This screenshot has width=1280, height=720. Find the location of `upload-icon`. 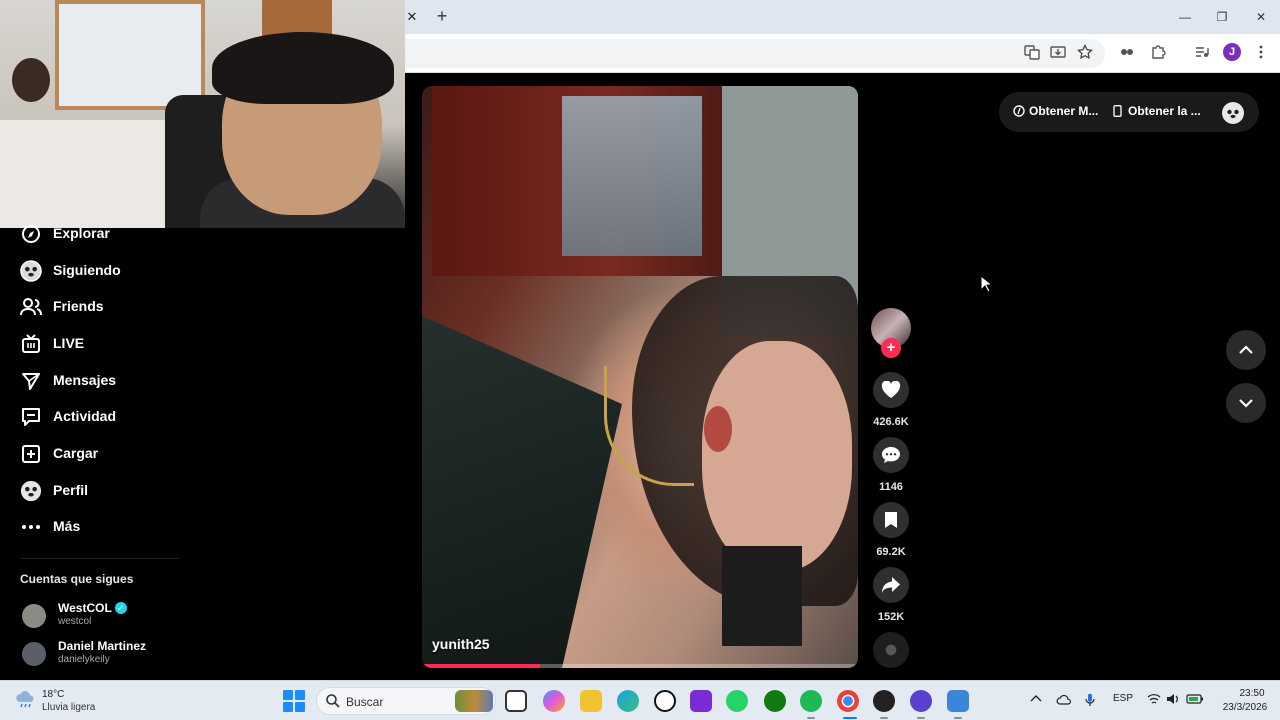

upload-icon is located at coordinates (31, 454).